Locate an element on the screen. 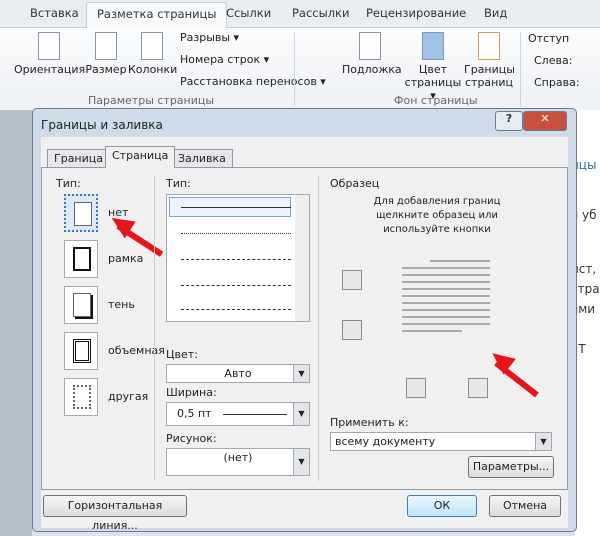 This screenshot has width=600, height=536. tab-review: Рецензирование is located at coordinates (416, 13).